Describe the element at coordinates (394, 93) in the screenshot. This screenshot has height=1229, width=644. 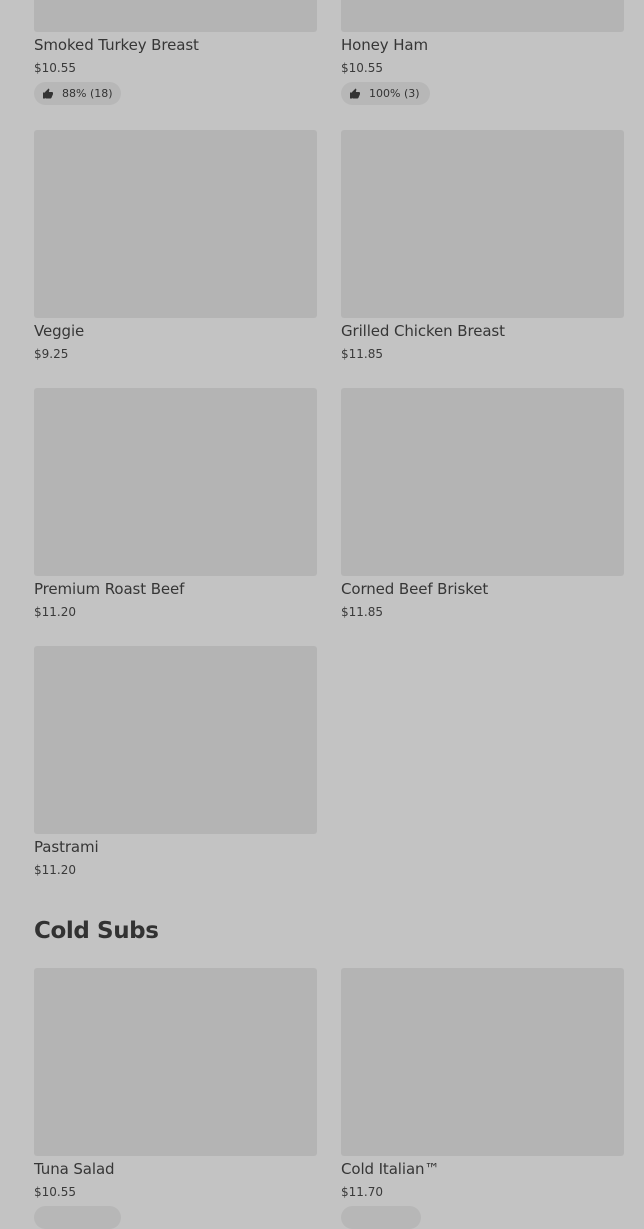
I see `rating-text: 100% (3)` at that location.